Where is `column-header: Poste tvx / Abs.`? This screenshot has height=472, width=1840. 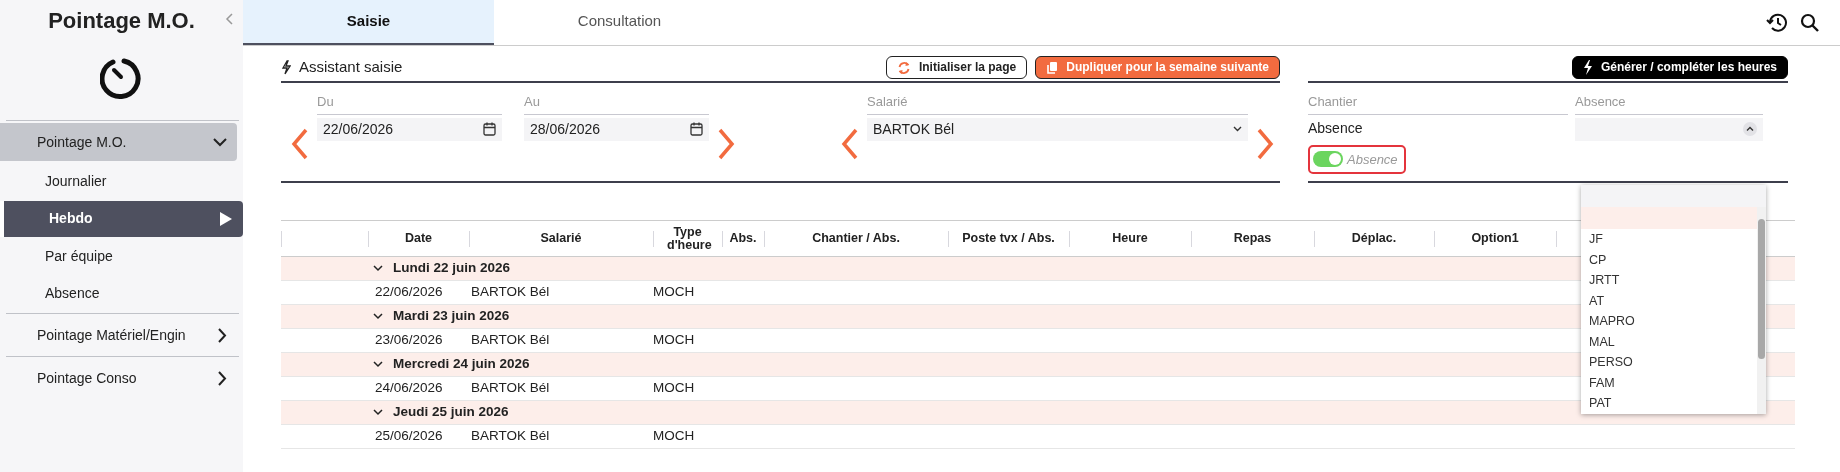
column-header: Poste tvx / Abs. is located at coordinates (1008, 238).